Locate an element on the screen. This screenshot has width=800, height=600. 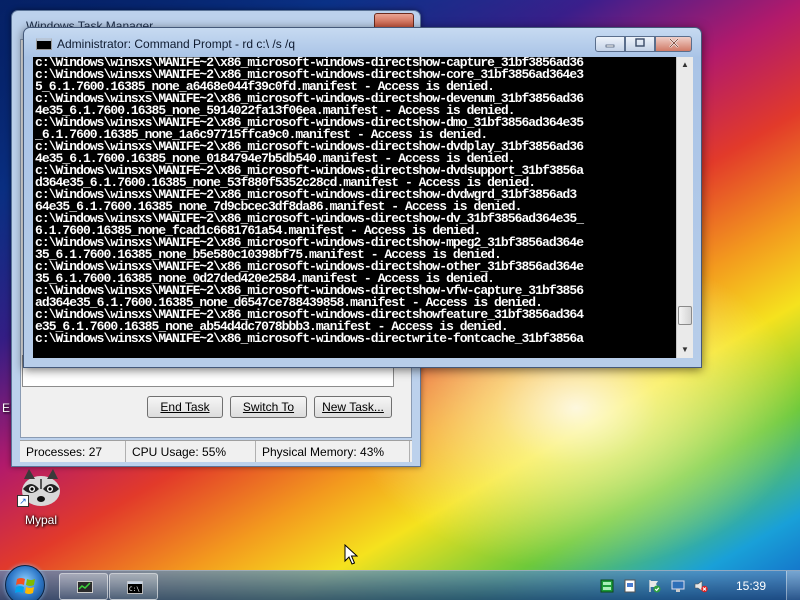
network-tray-icon is located at coordinates (678, 586).